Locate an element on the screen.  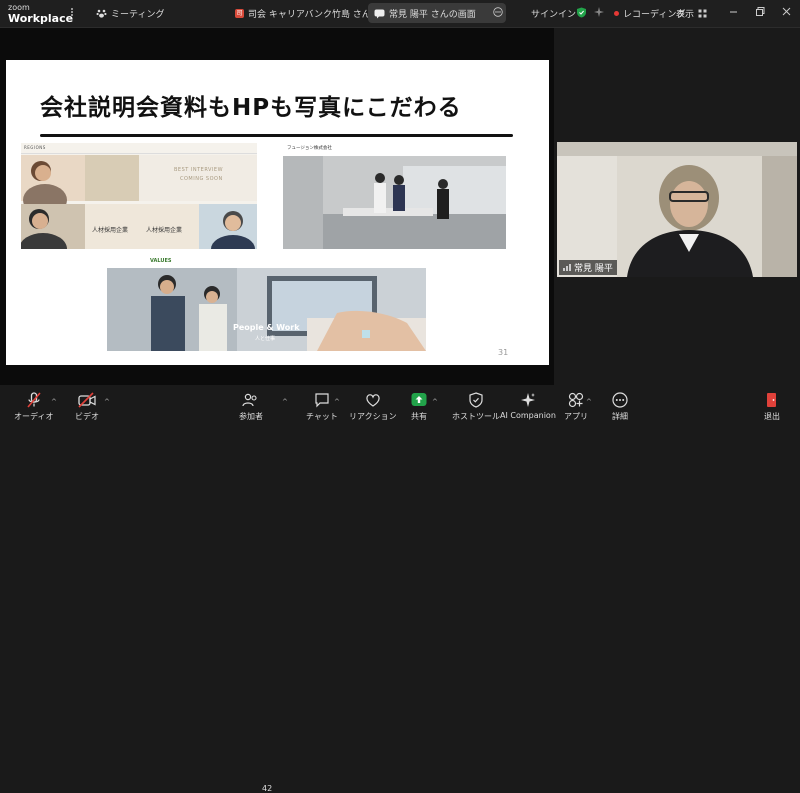
participant-name: 常見 陽平 is located at coordinates (593, 269).